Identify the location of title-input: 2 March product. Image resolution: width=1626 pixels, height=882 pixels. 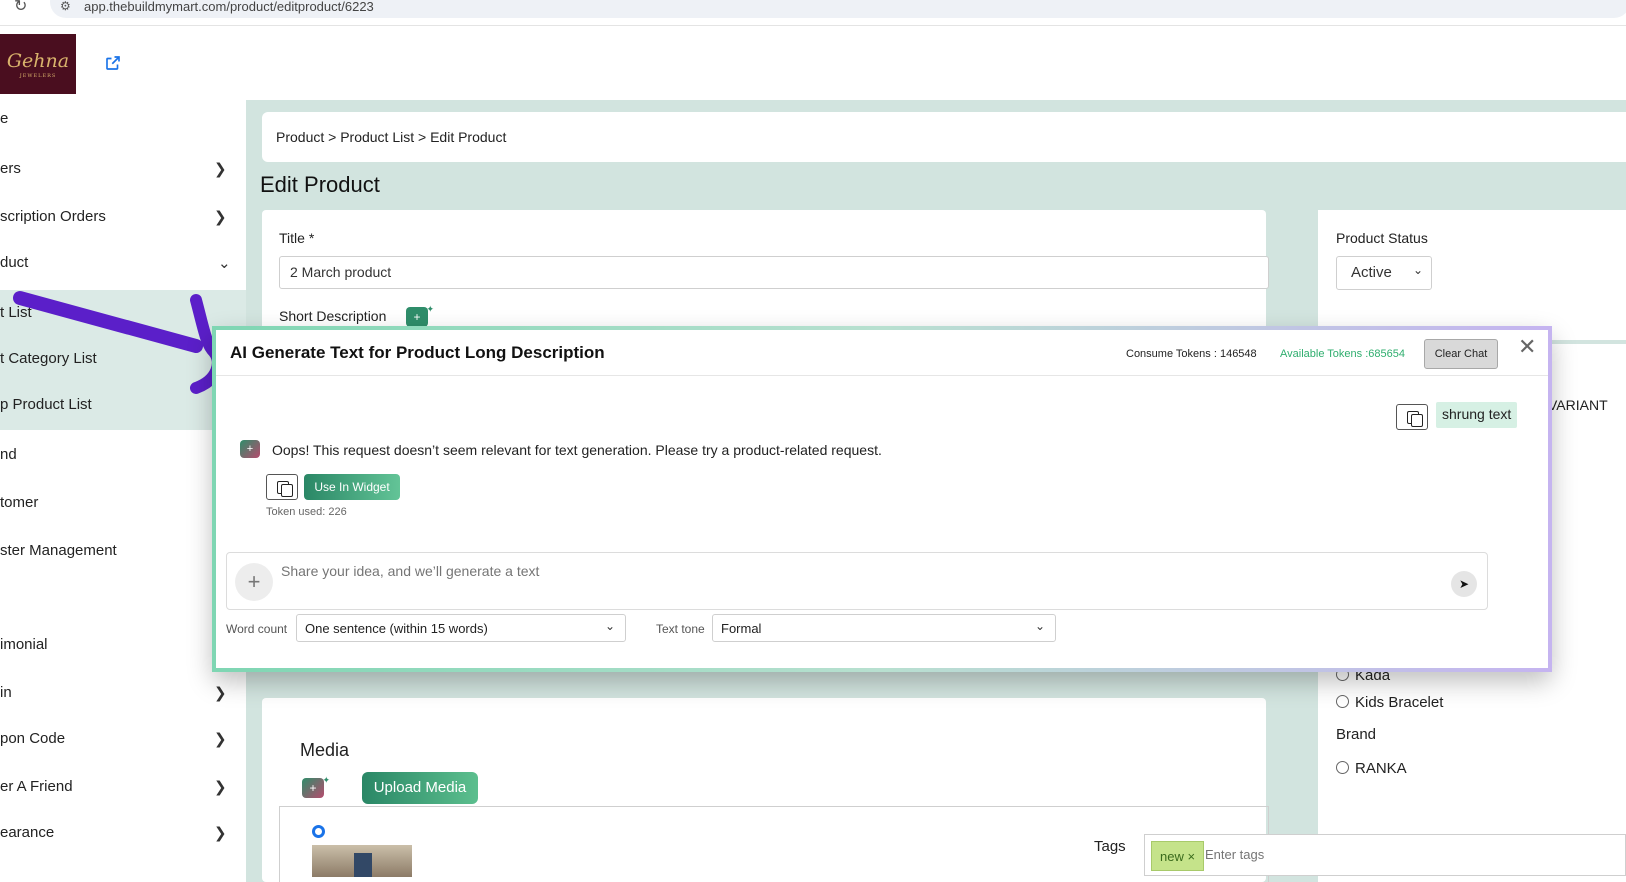
(774, 272).